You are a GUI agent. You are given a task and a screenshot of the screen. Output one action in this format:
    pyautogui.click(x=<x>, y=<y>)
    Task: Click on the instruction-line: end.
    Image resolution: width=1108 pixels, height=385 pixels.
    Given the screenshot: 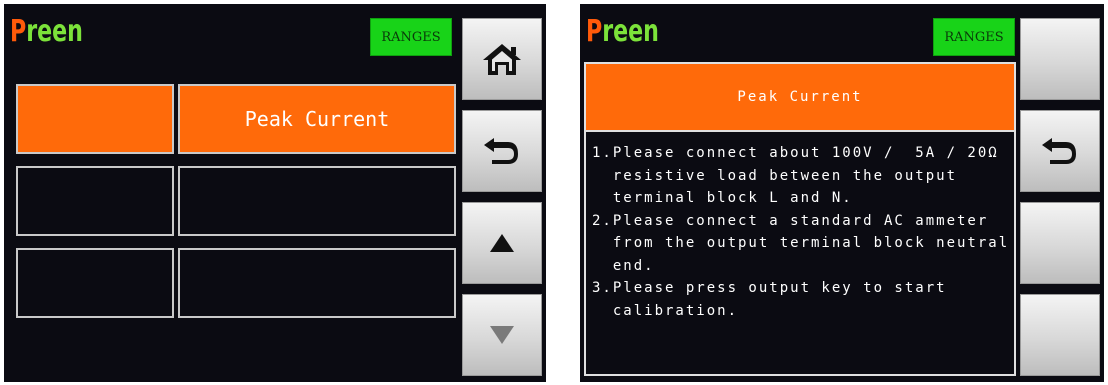 What is the action you would take?
    pyautogui.click(x=623, y=265)
    